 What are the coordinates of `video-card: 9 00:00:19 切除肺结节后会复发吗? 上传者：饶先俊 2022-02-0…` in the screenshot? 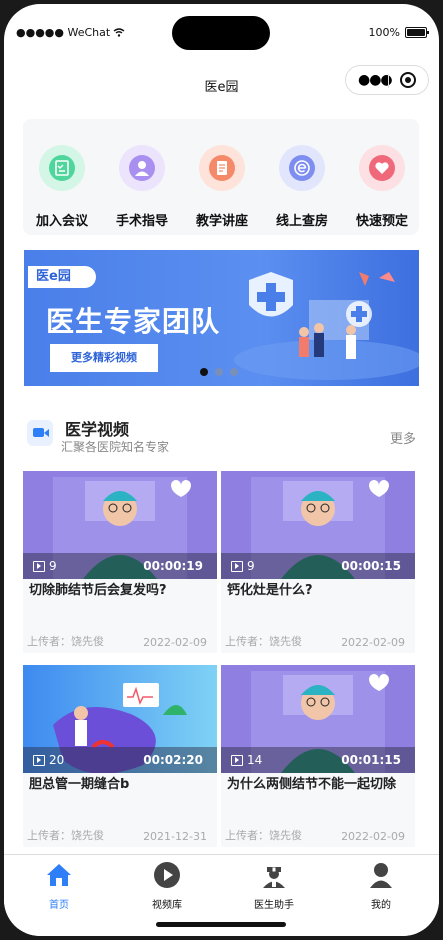 It's located at (120, 562).